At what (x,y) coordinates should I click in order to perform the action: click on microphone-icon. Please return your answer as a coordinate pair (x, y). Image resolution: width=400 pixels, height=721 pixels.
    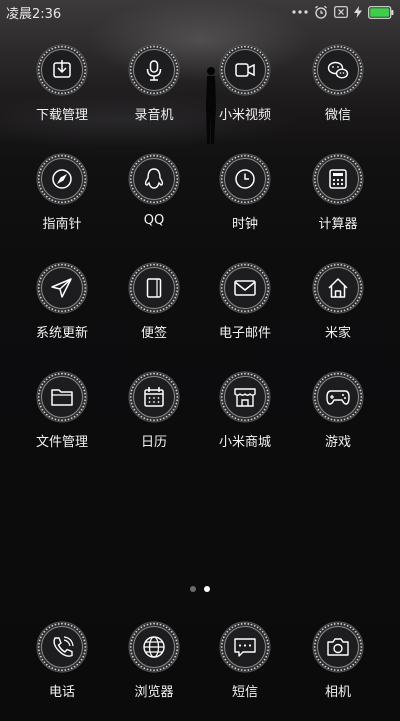
    Looking at the image, I should click on (154, 70).